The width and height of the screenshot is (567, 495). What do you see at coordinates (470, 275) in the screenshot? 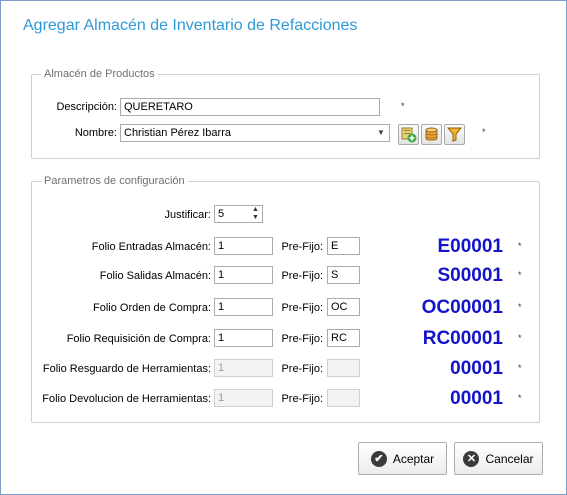
I see `folio-code: S00001` at bounding box center [470, 275].